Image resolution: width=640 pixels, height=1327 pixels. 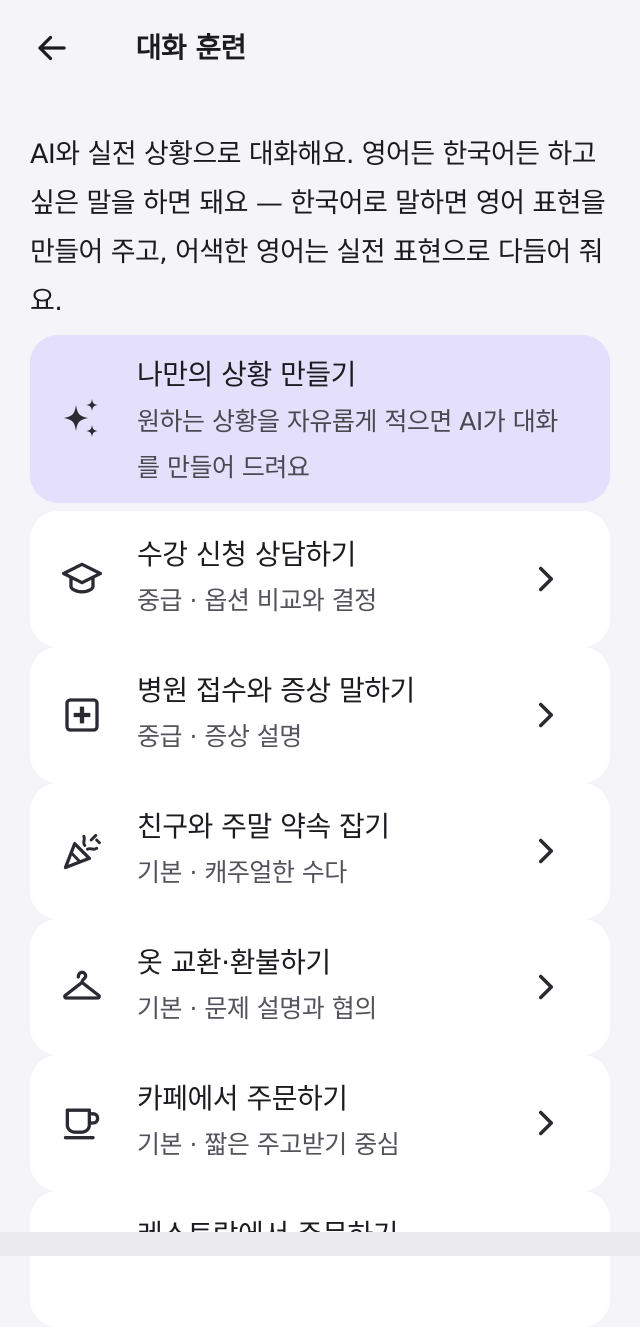 What do you see at coordinates (234, 962) in the screenshot?
I see `scenario-title: 옷 교환·환불하기` at bounding box center [234, 962].